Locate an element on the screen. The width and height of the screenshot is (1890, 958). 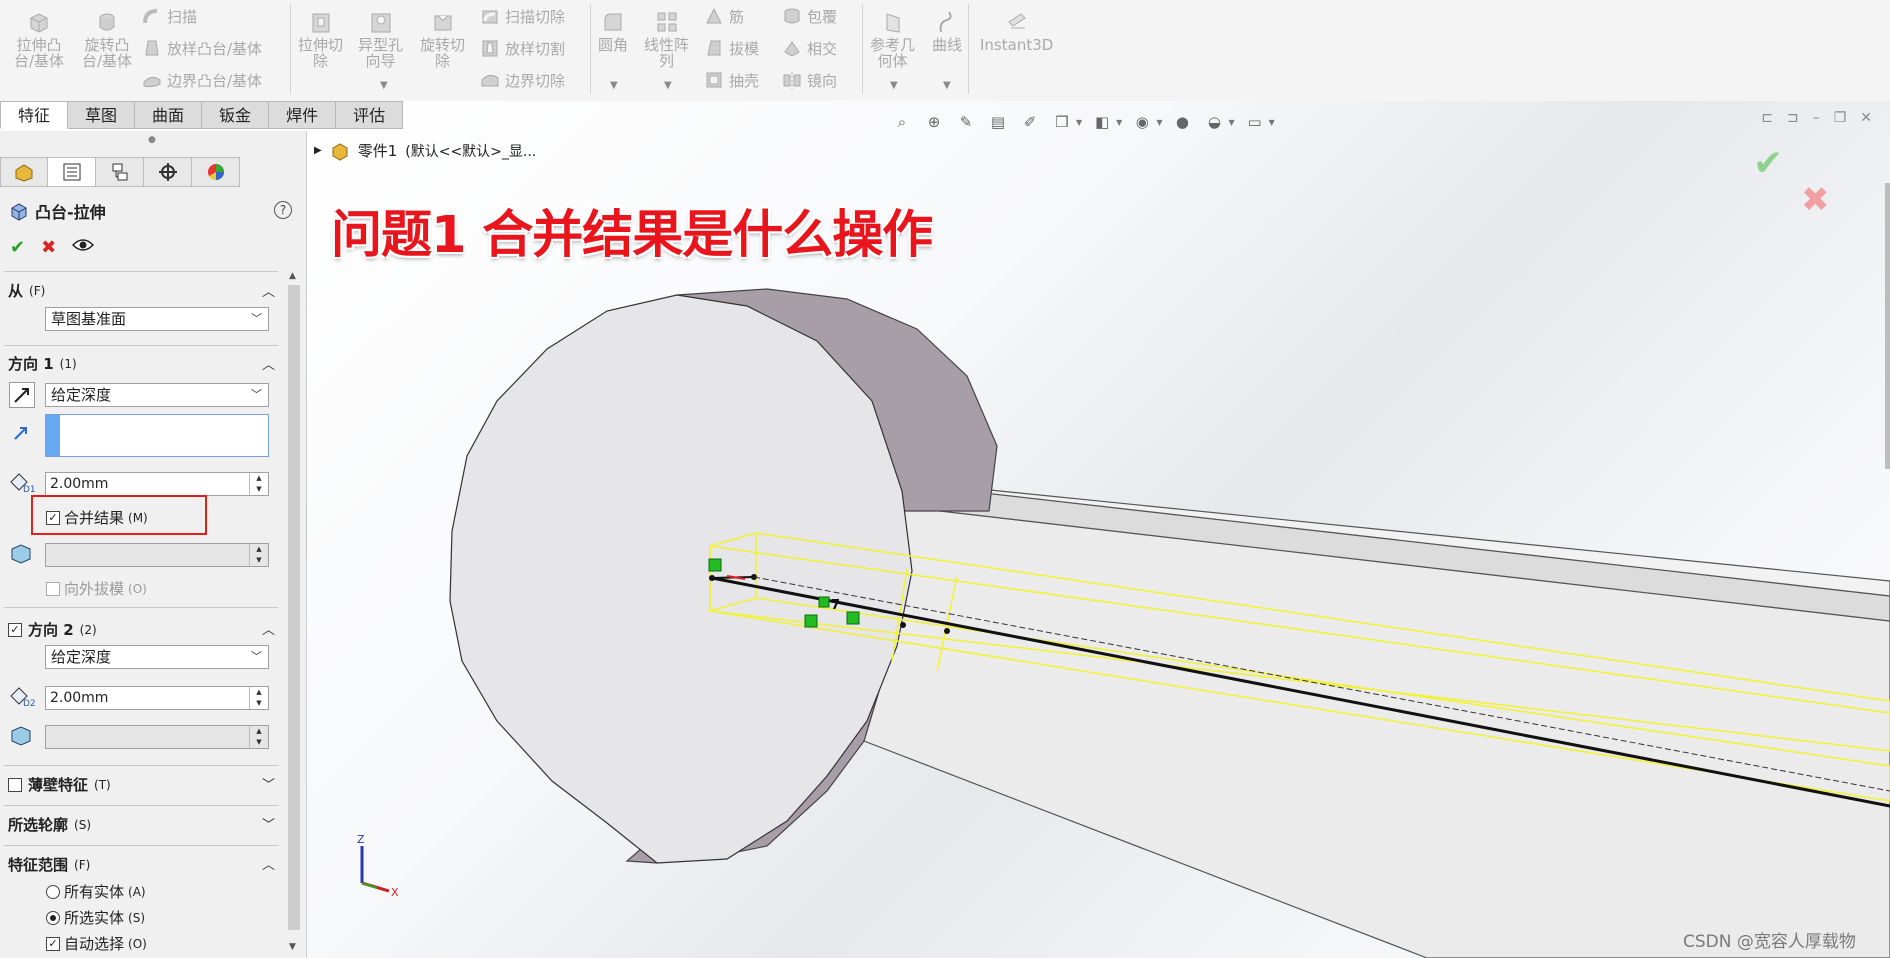
wrap-button: 包覆 is located at coordinates (809, 16).